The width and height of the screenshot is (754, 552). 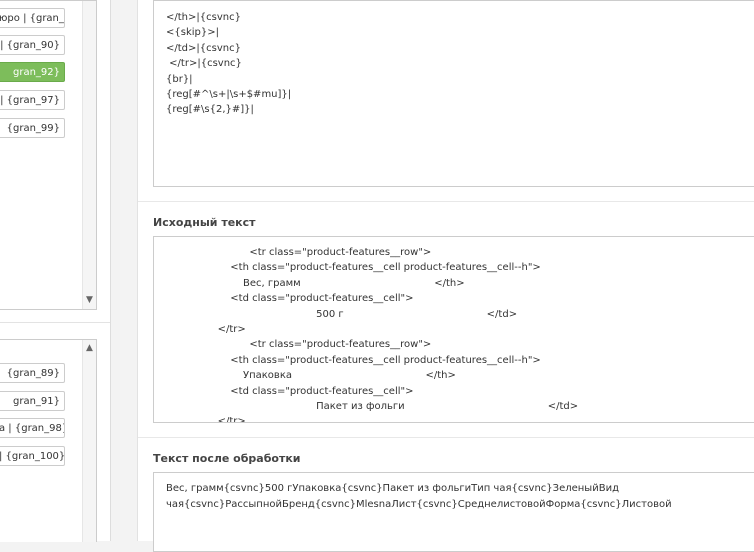 What do you see at coordinates (89, 155) in the screenshot?
I see `scrollbar: ▼` at bounding box center [89, 155].